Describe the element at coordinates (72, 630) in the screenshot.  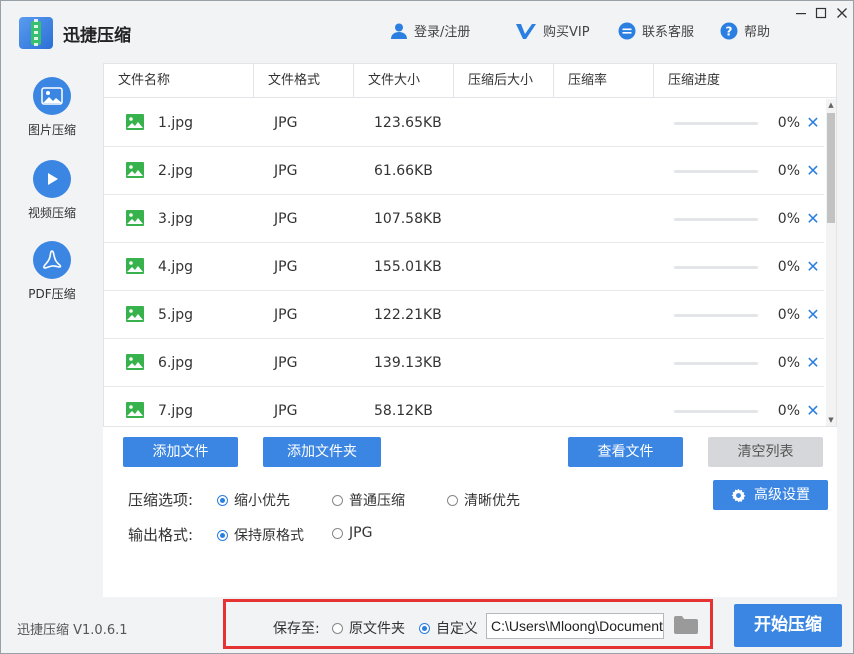
I see `app-version: 迅捷压缩 V1.0.6.1` at that location.